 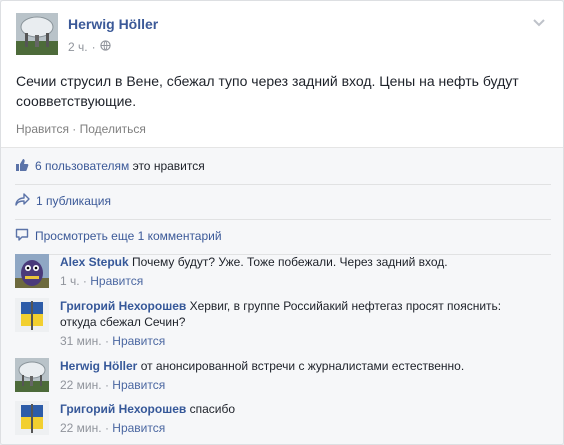 What do you see at coordinates (283, 166) in the screenshot?
I see `likes-row: 6 пользователям это нравится` at bounding box center [283, 166].